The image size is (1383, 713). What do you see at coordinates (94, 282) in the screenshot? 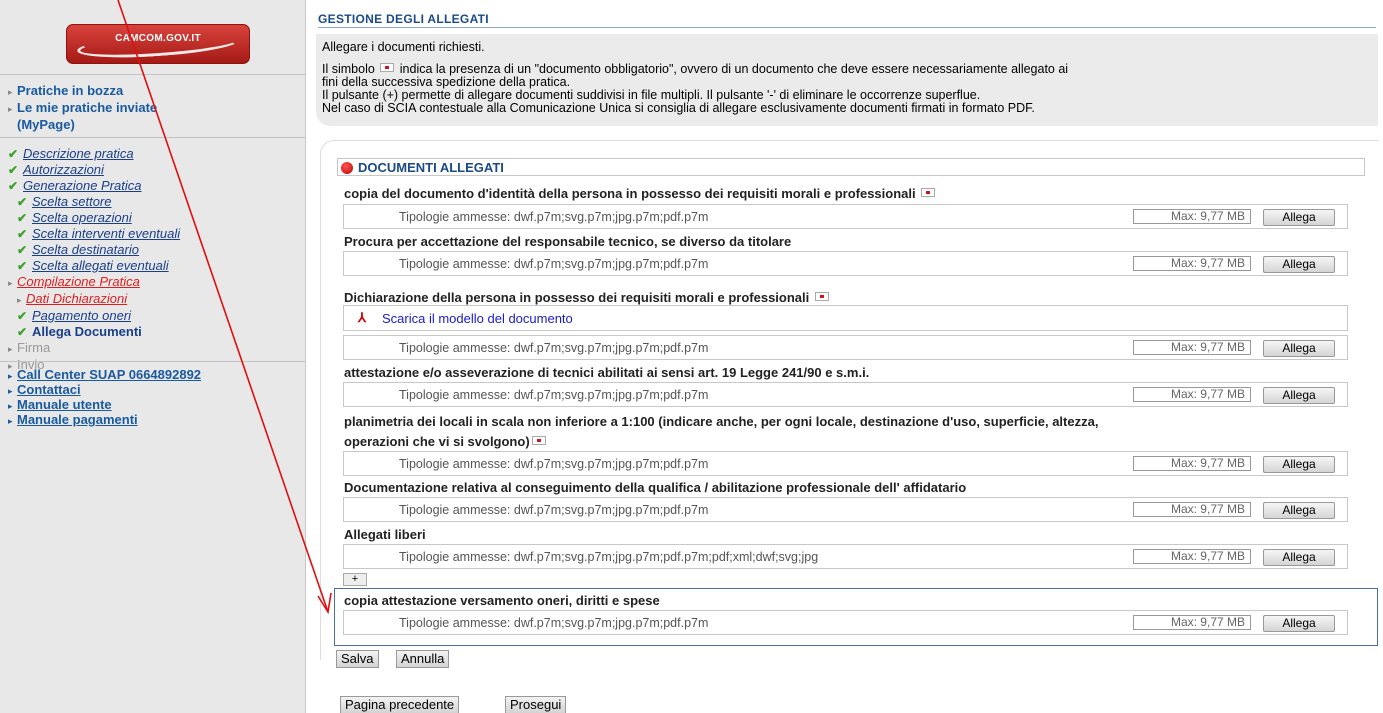
I see `step-compilazione-pratica: ▸ Compilazione Pratica` at bounding box center [94, 282].